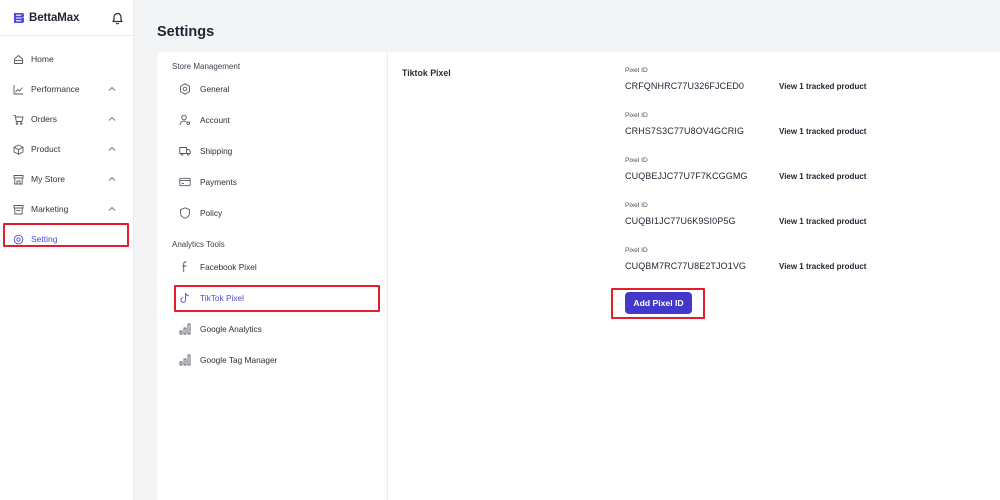 The width and height of the screenshot is (1000, 500). I want to click on pixel-id-value: CRHS7S3C77U8OV4GCRIG, so click(685, 131).